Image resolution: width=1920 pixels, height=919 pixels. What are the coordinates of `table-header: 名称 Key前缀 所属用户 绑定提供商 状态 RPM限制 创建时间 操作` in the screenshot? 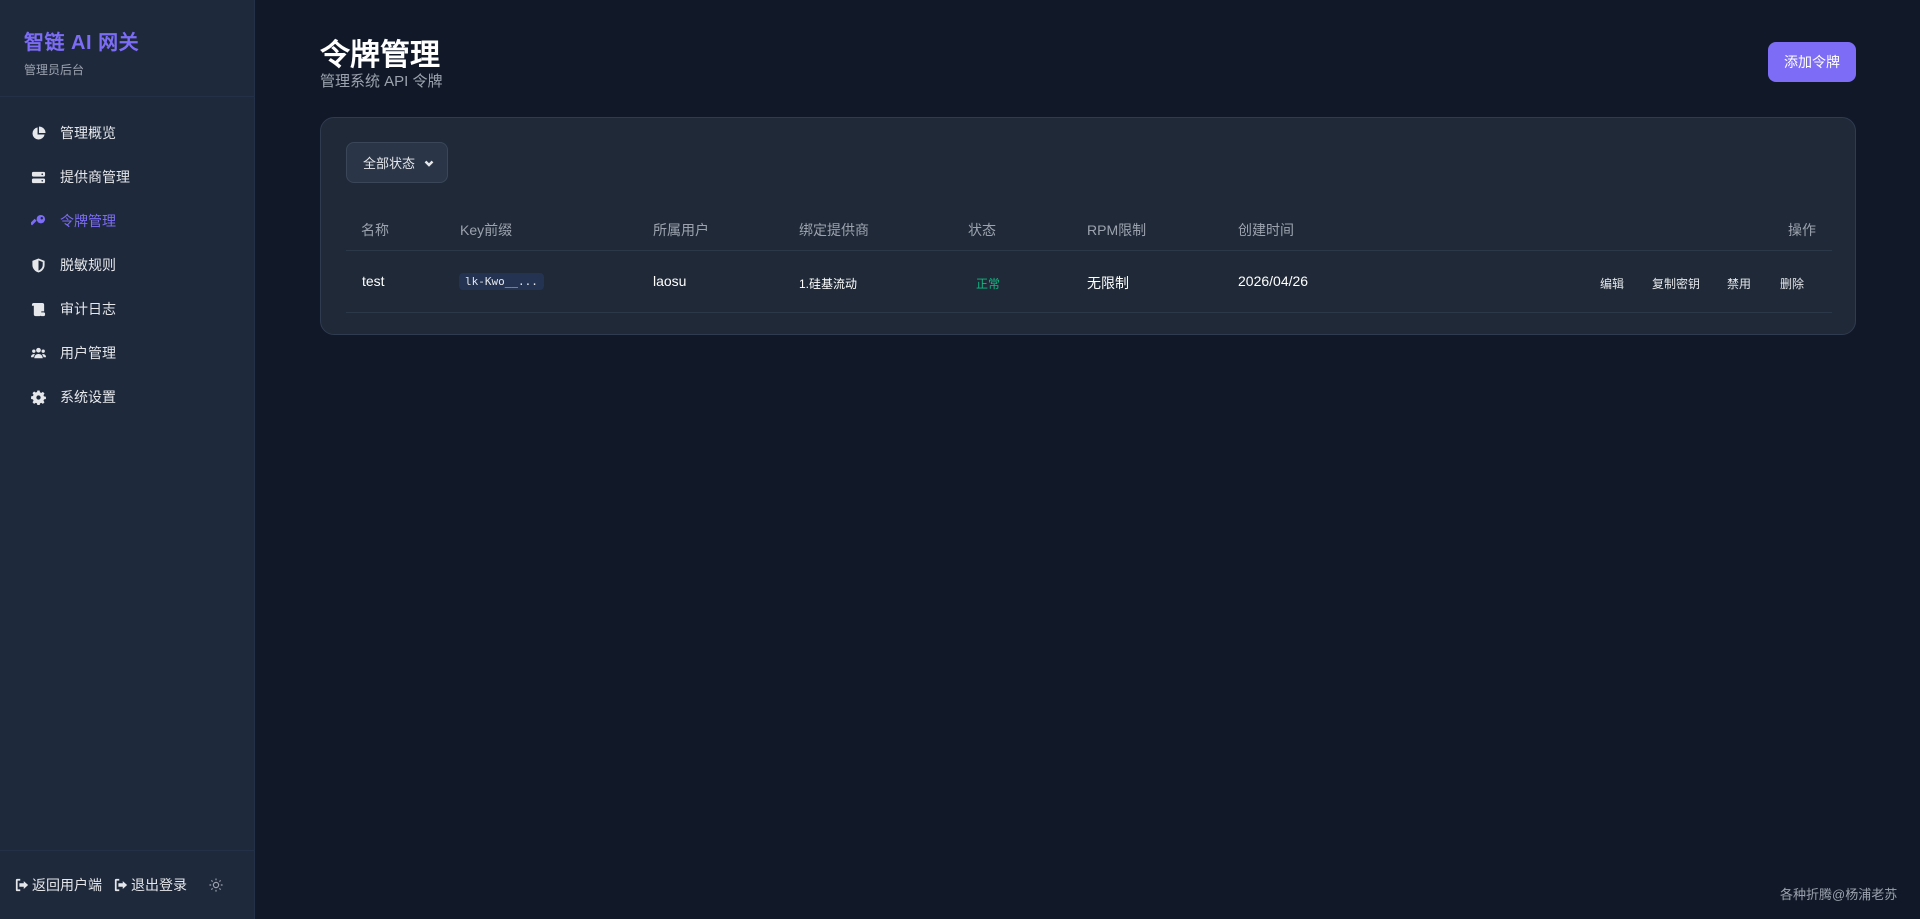 It's located at (1089, 229).